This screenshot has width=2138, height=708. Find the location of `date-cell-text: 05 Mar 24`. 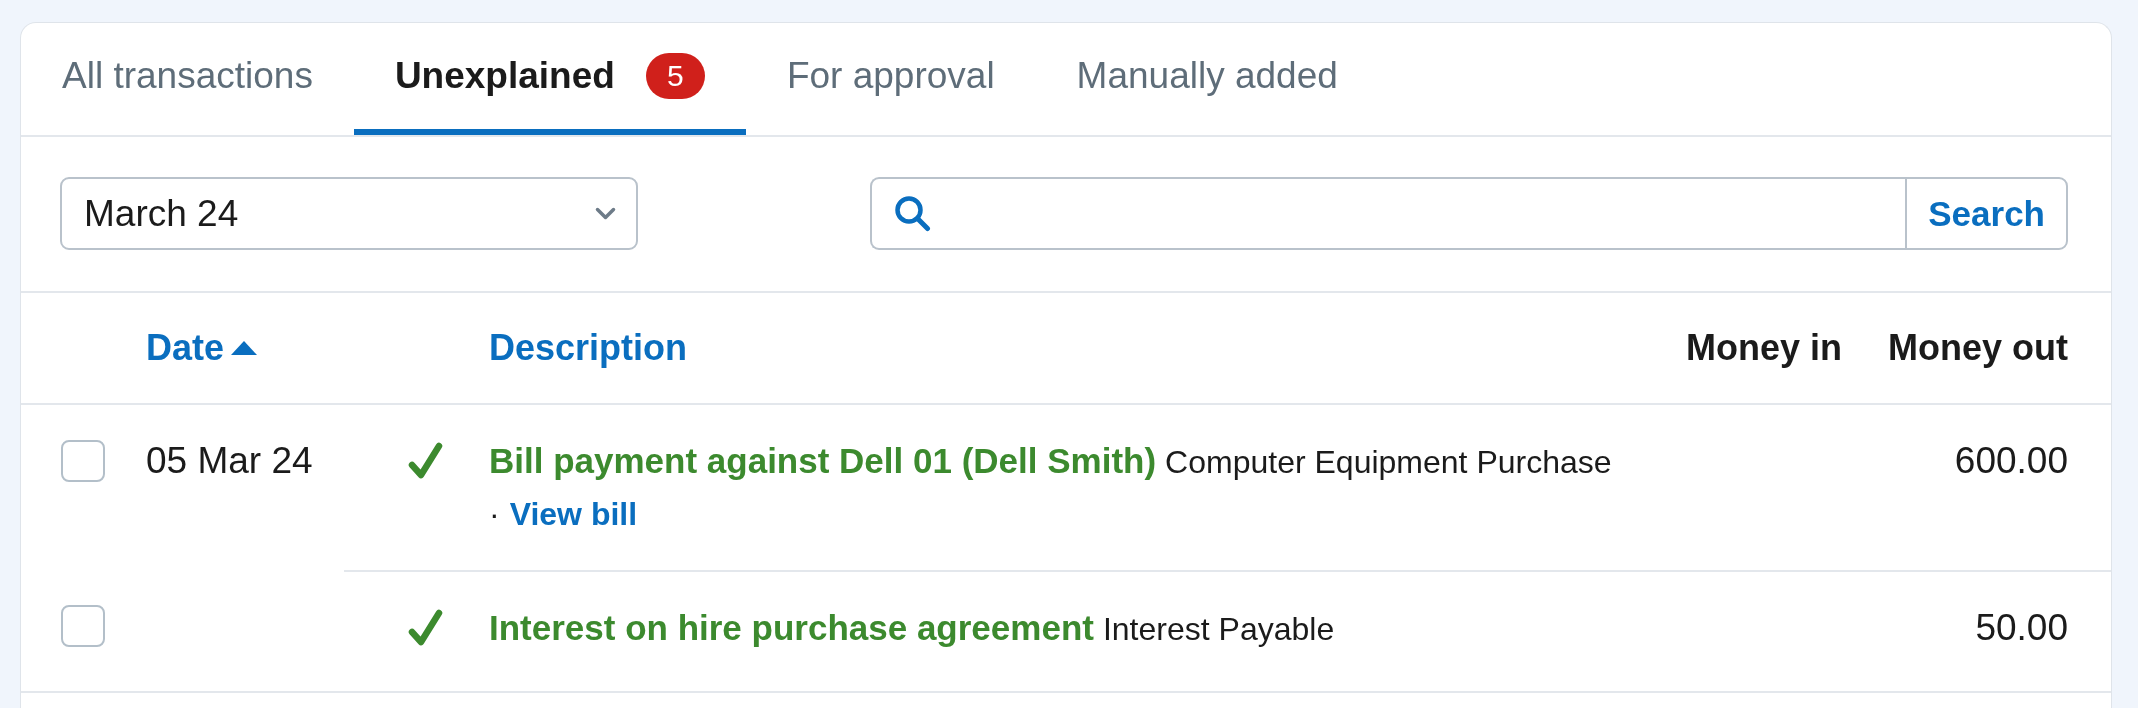

date-cell-text: 05 Mar 24 is located at coordinates (229, 461).